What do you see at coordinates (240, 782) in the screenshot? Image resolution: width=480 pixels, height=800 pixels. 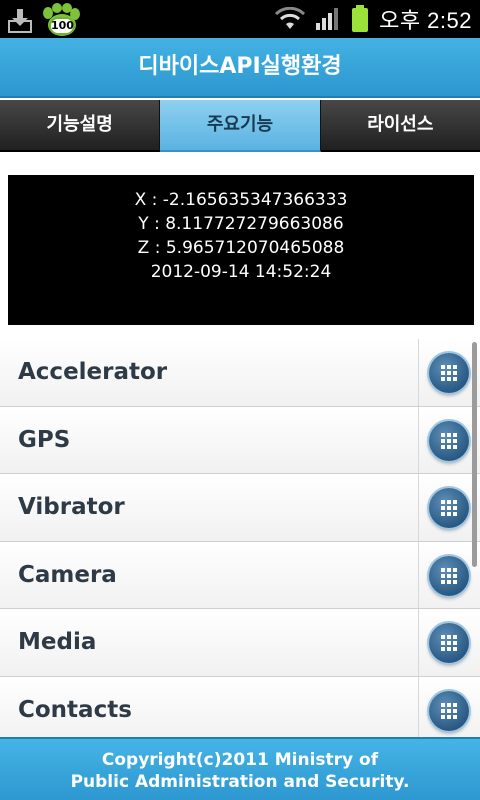 I see `copyright-line-2: Public Administration and Security.` at bounding box center [240, 782].